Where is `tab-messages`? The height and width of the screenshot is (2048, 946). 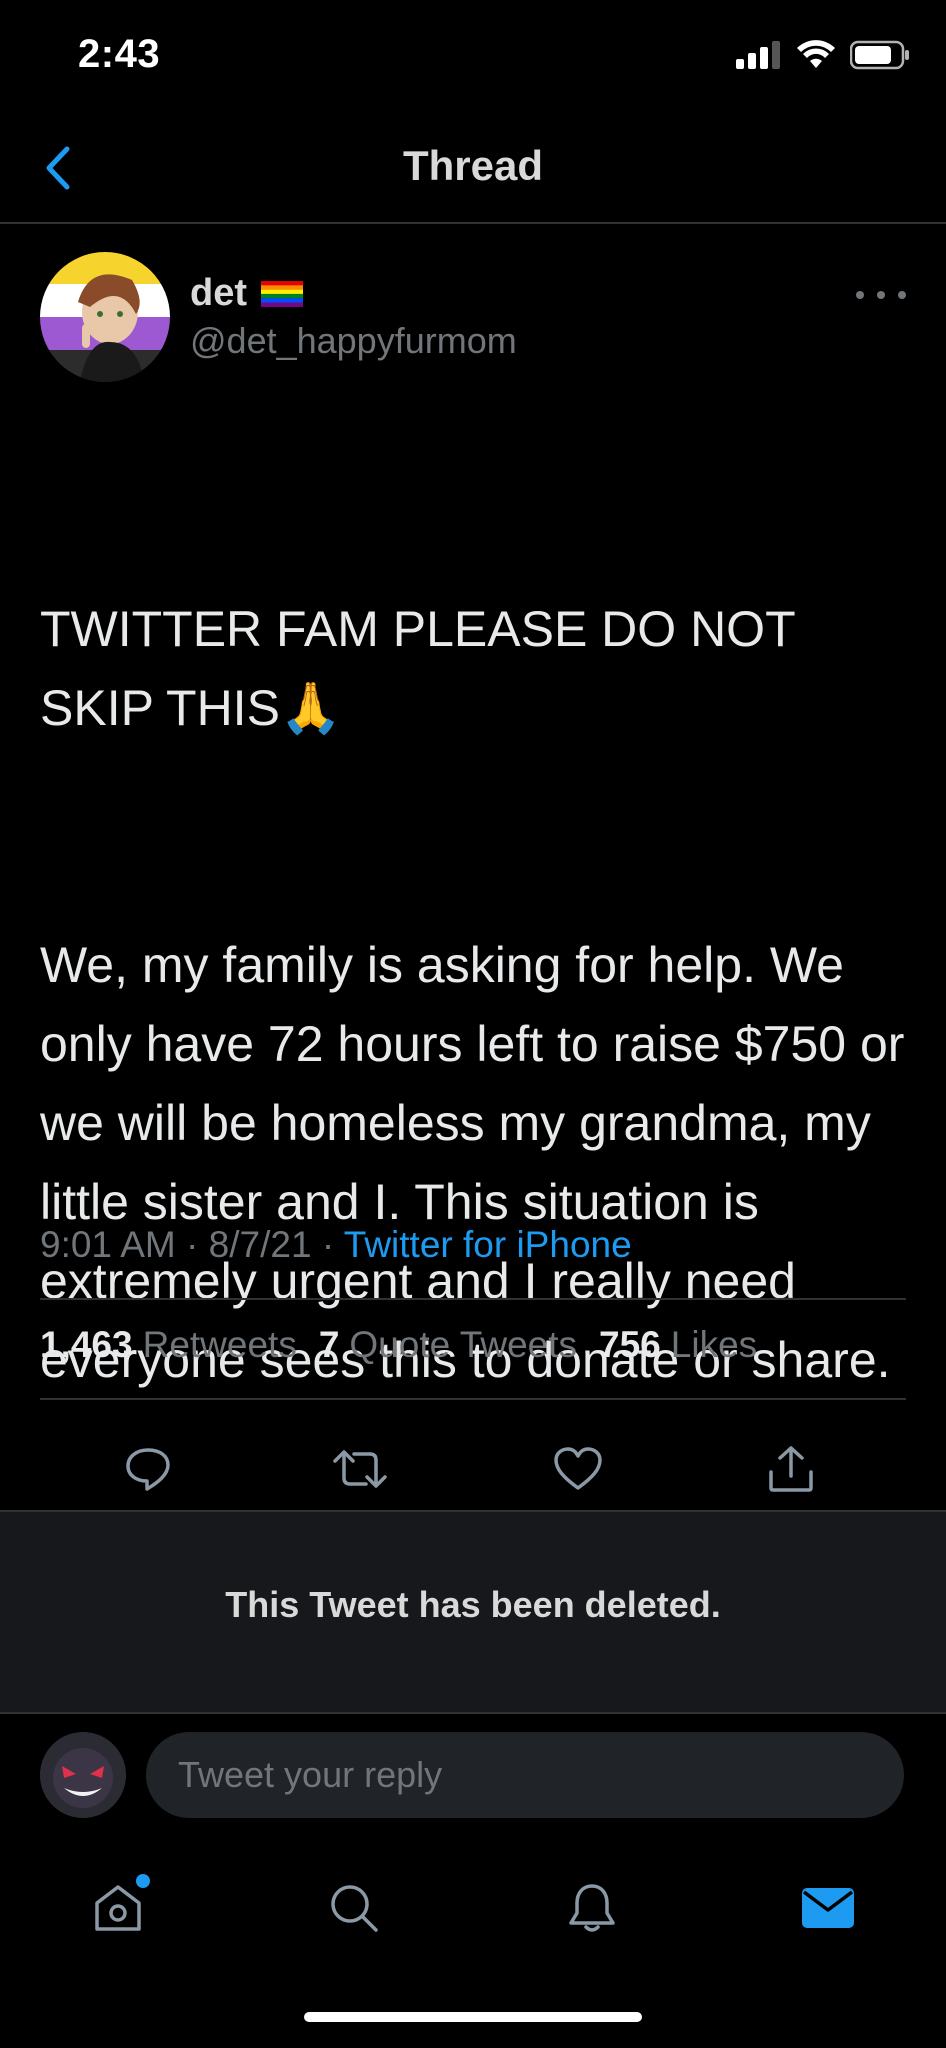
tab-messages is located at coordinates (828, 1908).